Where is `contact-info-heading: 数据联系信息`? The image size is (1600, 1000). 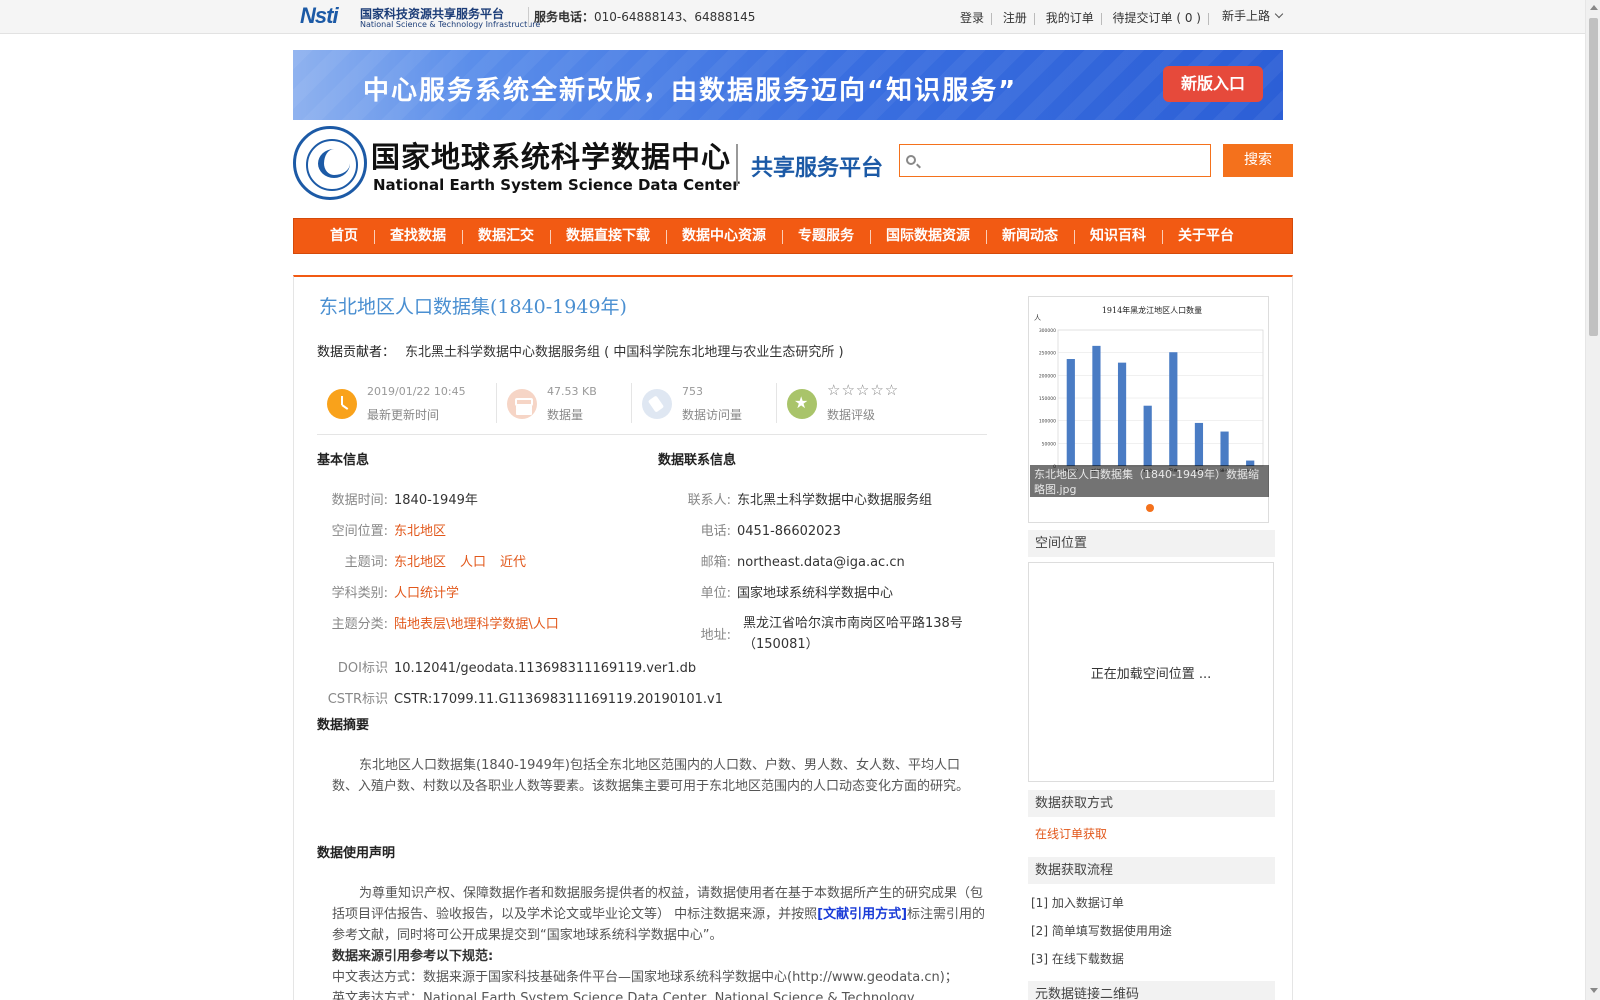
contact-info-heading: 数据联系信息 is located at coordinates (697, 460).